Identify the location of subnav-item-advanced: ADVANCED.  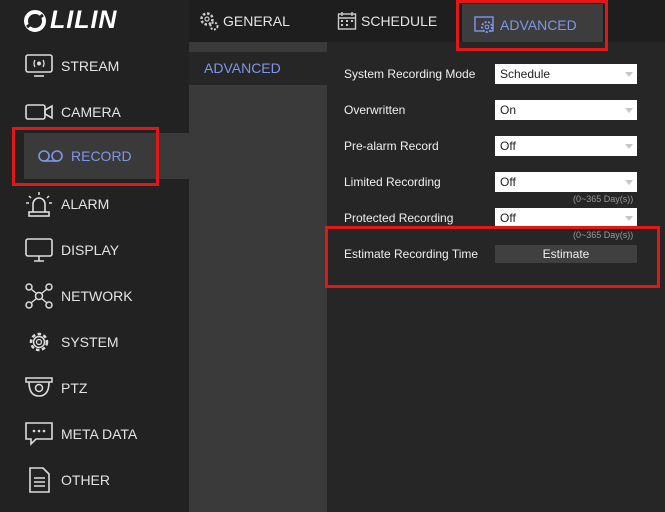
(258, 68).